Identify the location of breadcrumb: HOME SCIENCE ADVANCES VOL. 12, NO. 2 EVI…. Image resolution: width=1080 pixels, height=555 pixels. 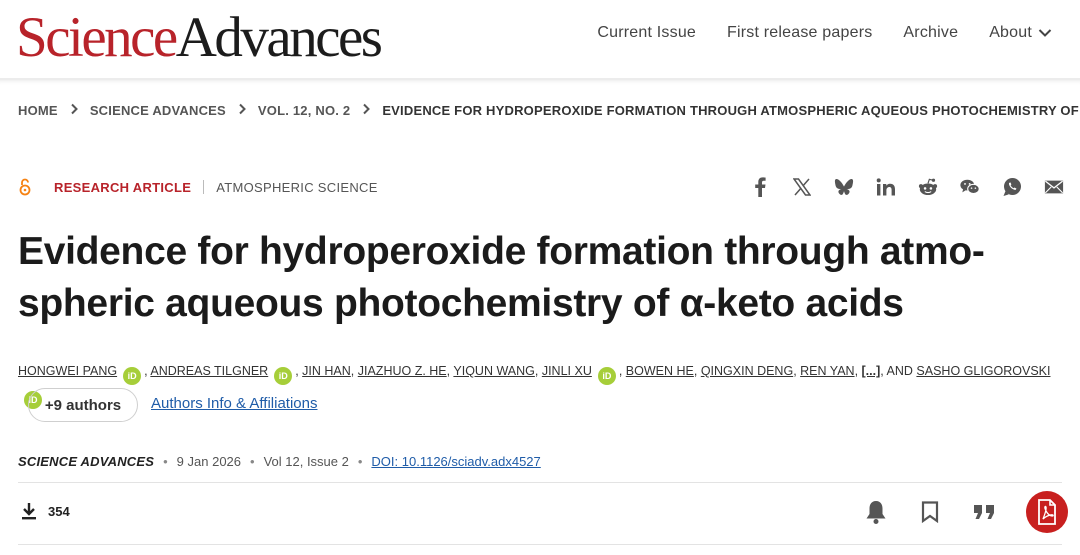
(549, 110).